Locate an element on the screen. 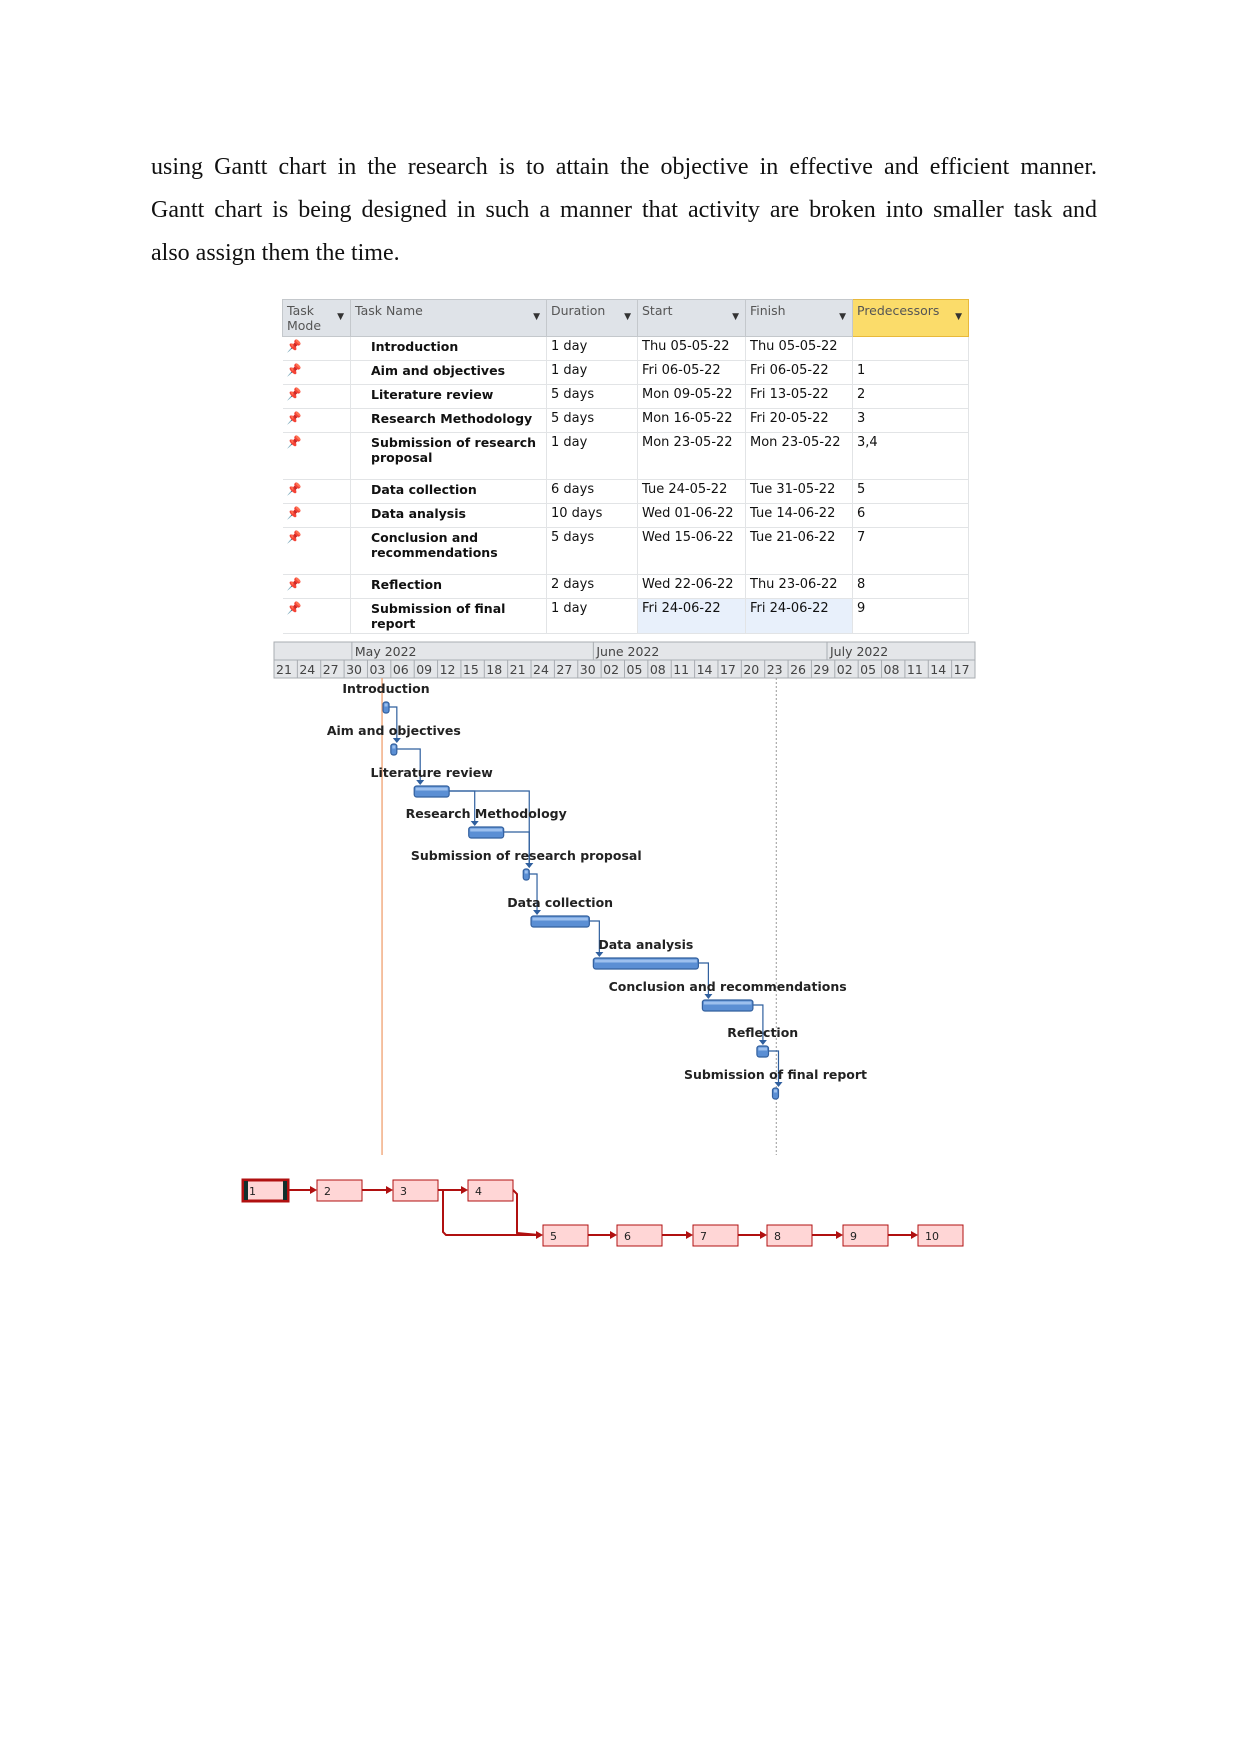  network-node-label: 4 is located at coordinates (478, 1191).